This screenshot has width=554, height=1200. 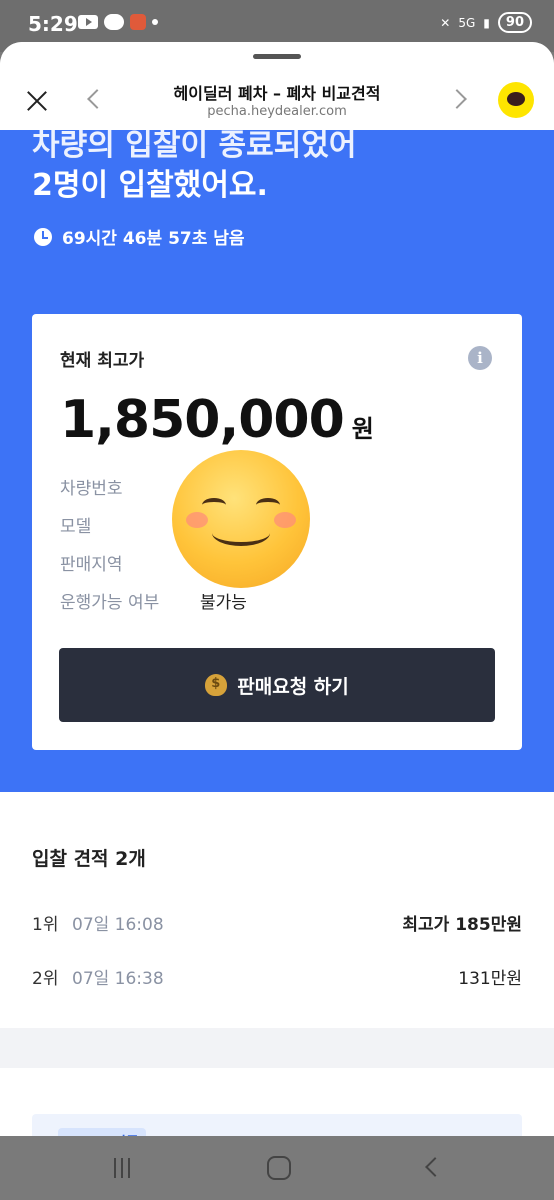 I want to click on hero-title: 2명이 입찰했어요., so click(x=150, y=185).